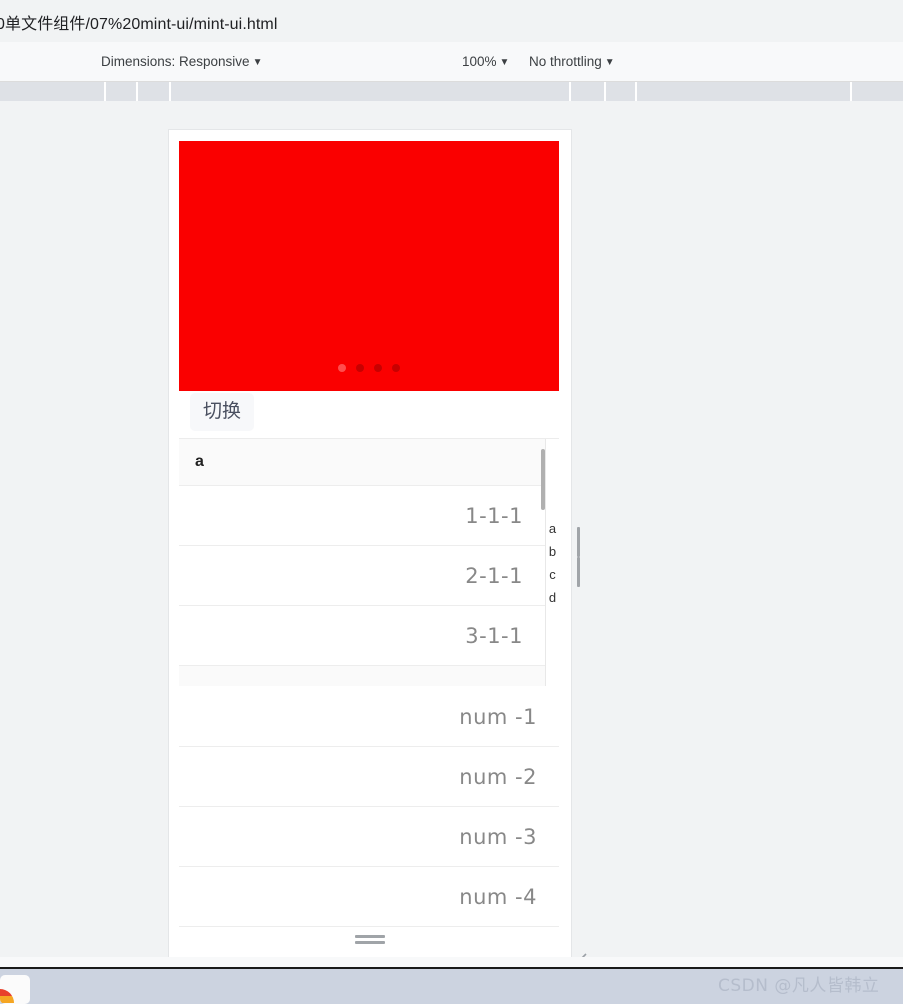 This screenshot has height=1004, width=903. I want to click on zoom-dropdown: 100% ▼, so click(485, 61).